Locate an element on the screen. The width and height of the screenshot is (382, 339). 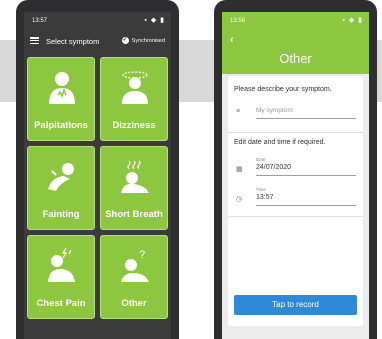
sync-status: ✓ Synchronised is located at coordinates (143, 40).